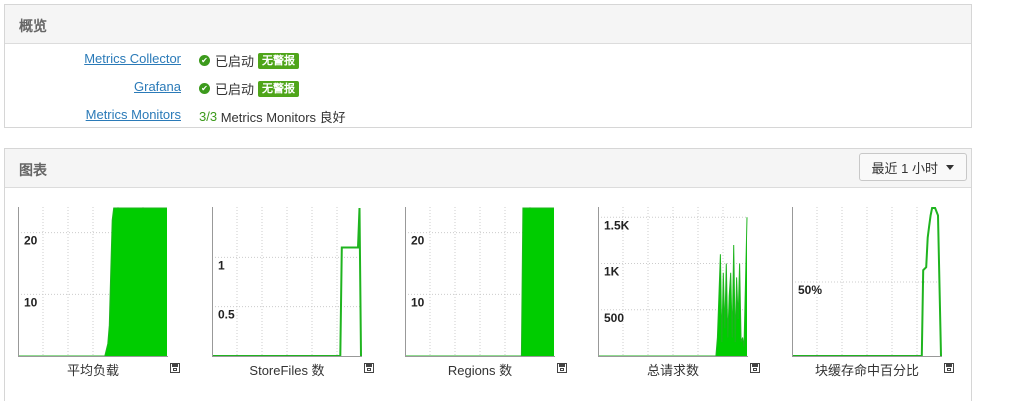 The image size is (1025, 401). What do you see at coordinates (33, 26) in the screenshot?
I see `overview-title: 概览` at bounding box center [33, 26].